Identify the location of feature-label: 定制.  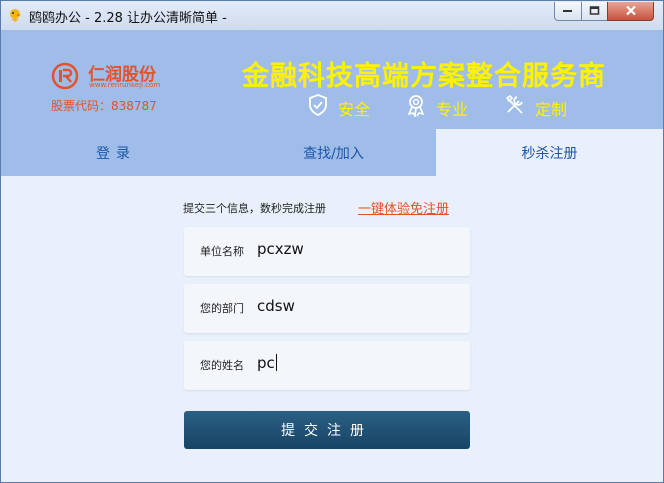
(551, 109).